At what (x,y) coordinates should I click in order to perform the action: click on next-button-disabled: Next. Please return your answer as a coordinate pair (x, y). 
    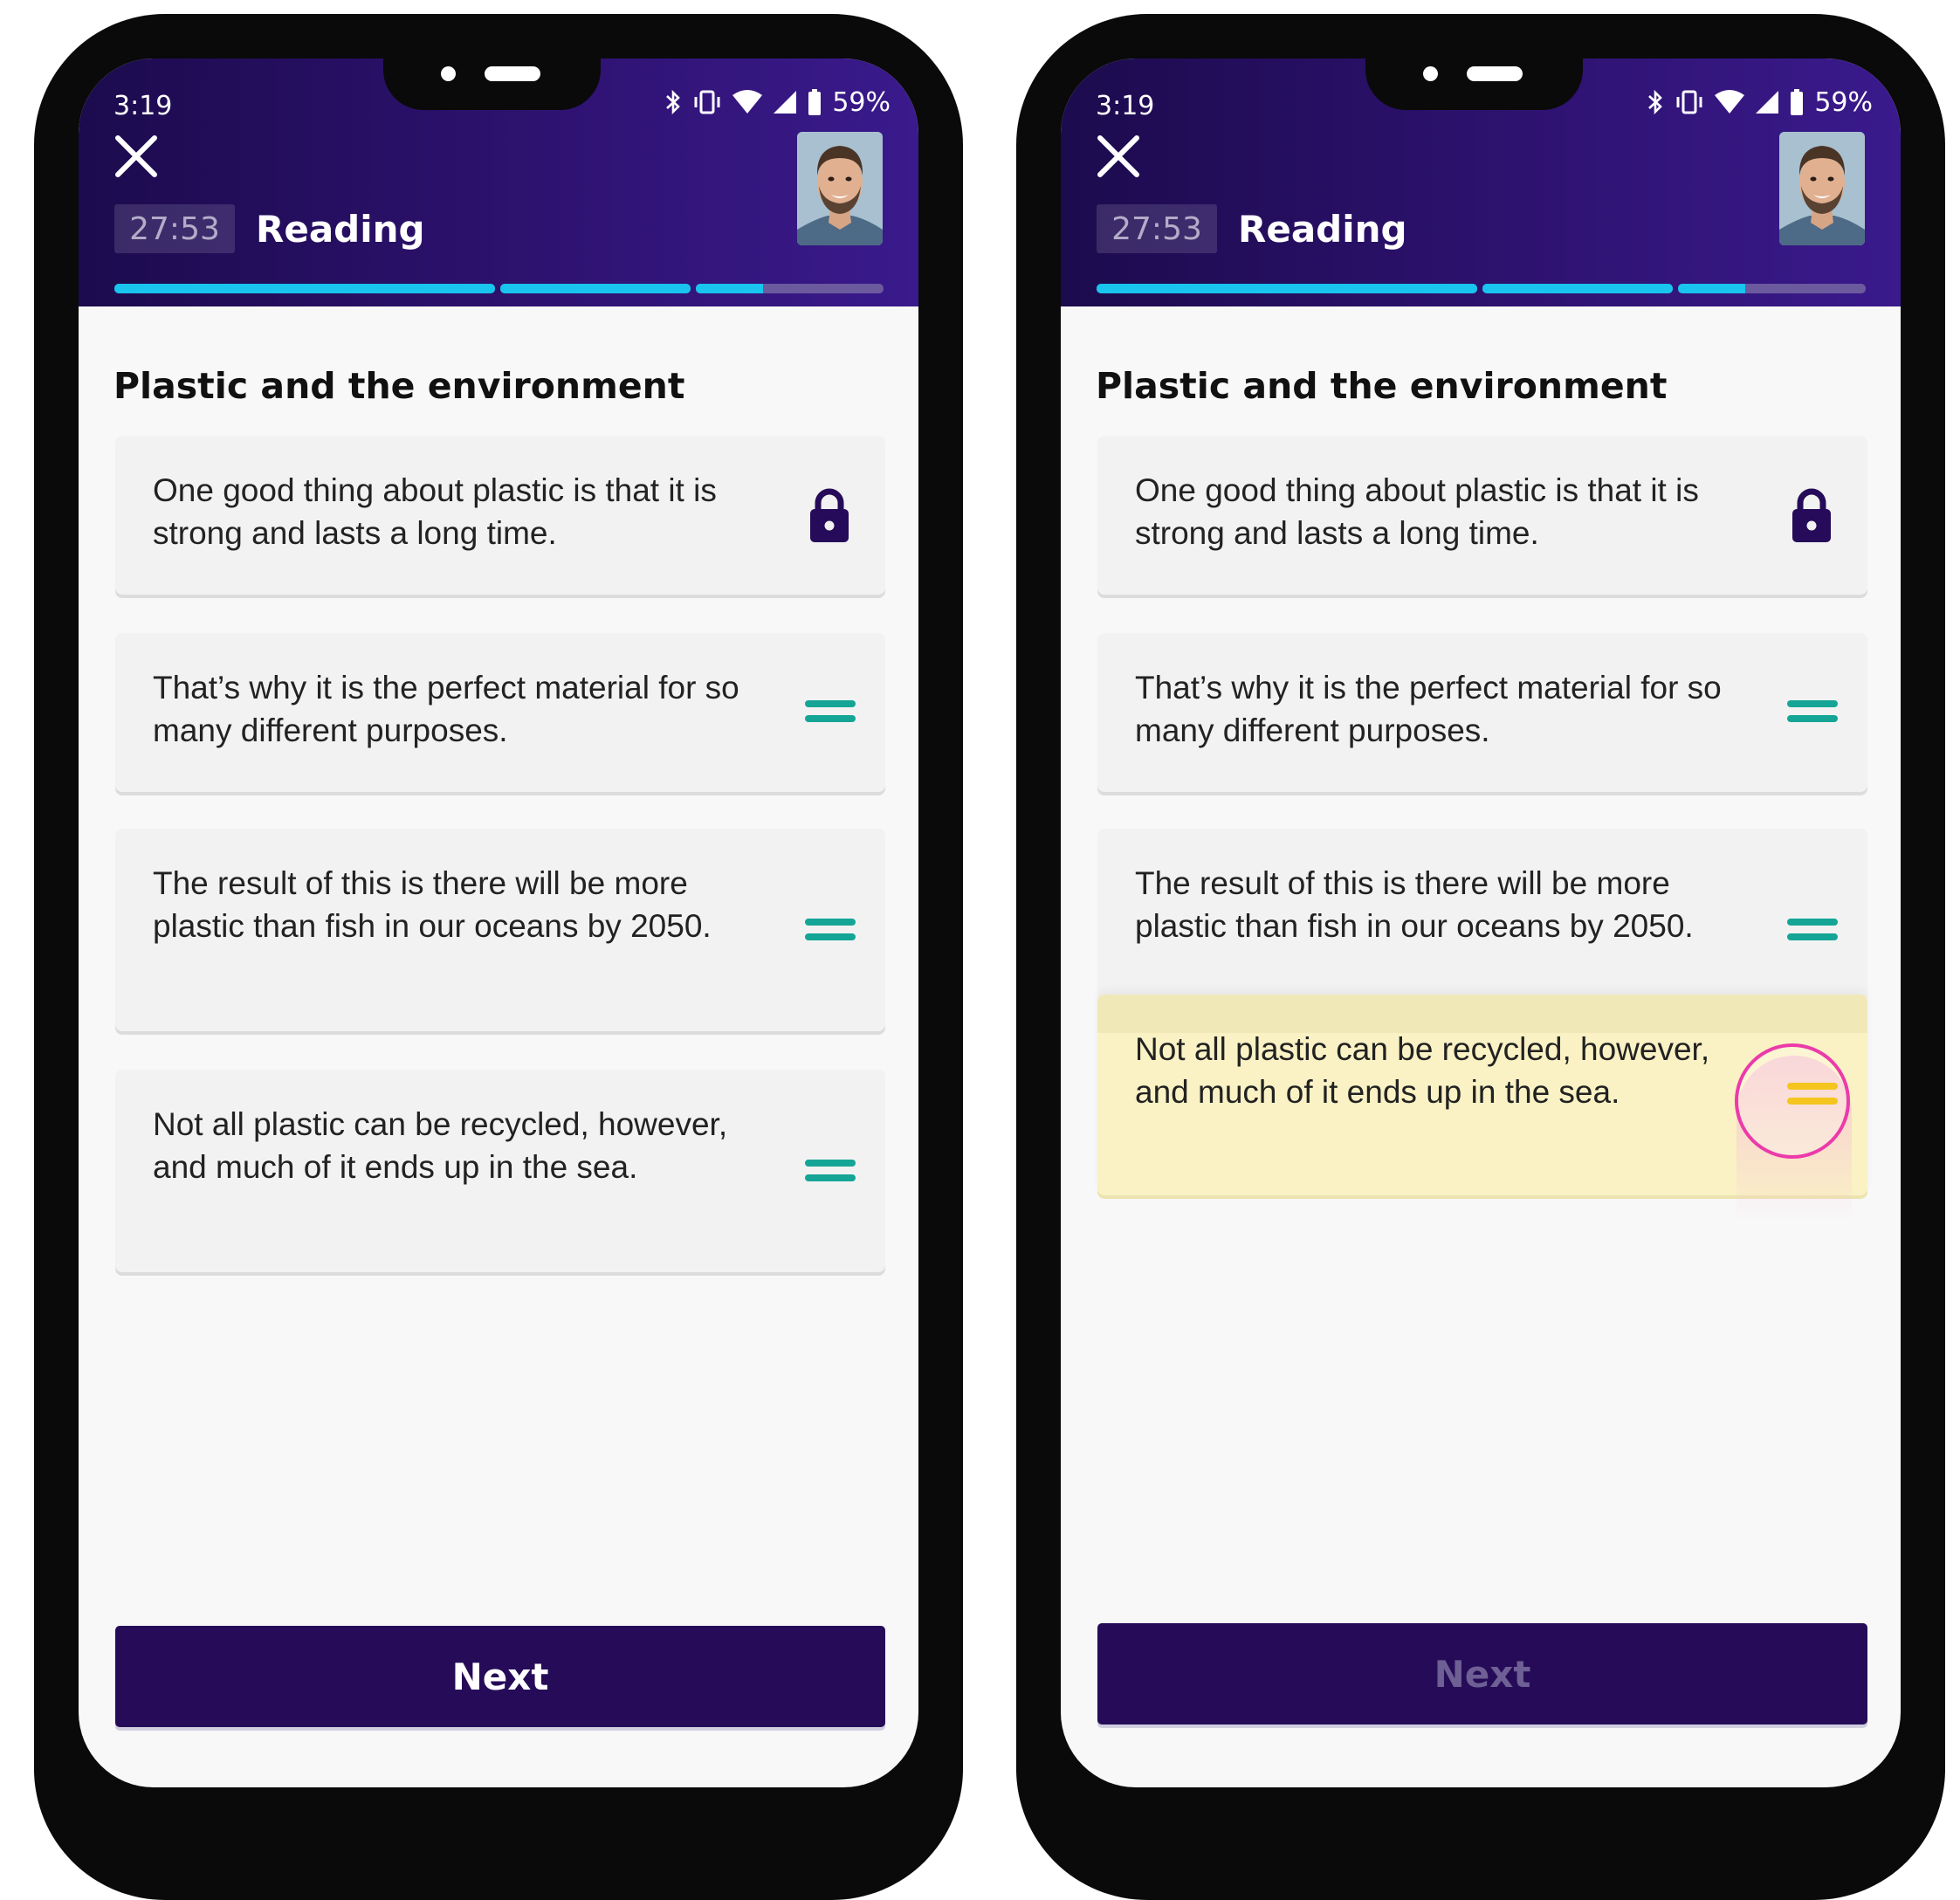
    Looking at the image, I should click on (1482, 1673).